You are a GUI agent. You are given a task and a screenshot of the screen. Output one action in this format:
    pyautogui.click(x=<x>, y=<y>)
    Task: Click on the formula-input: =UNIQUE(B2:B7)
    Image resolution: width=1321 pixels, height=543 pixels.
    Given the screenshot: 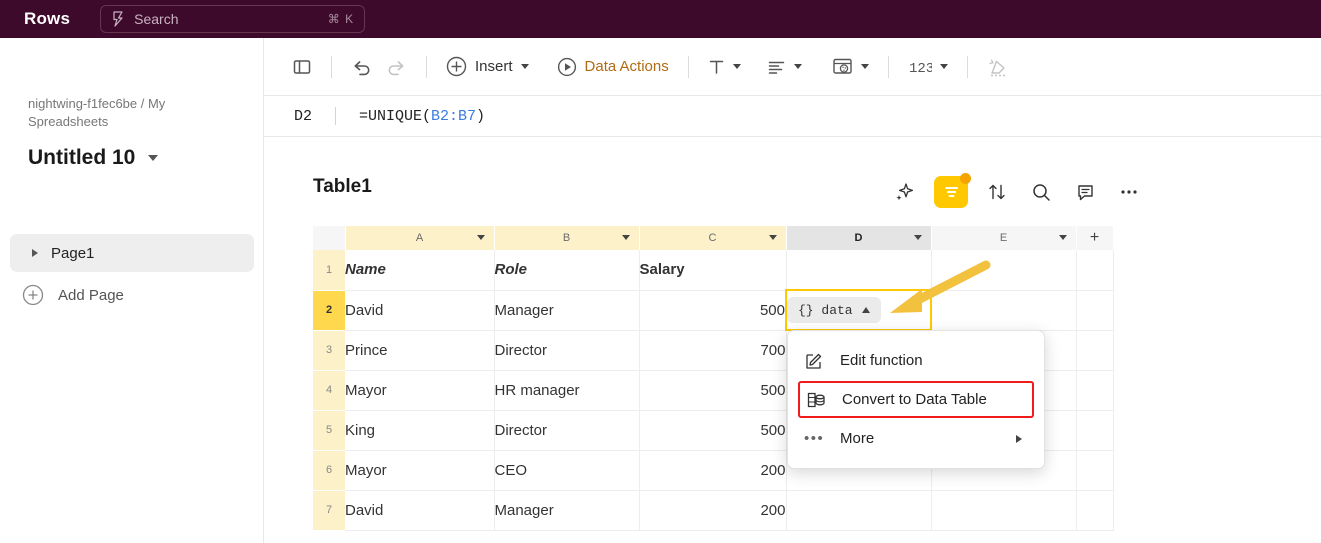 What is the action you would take?
    pyautogui.click(x=422, y=116)
    